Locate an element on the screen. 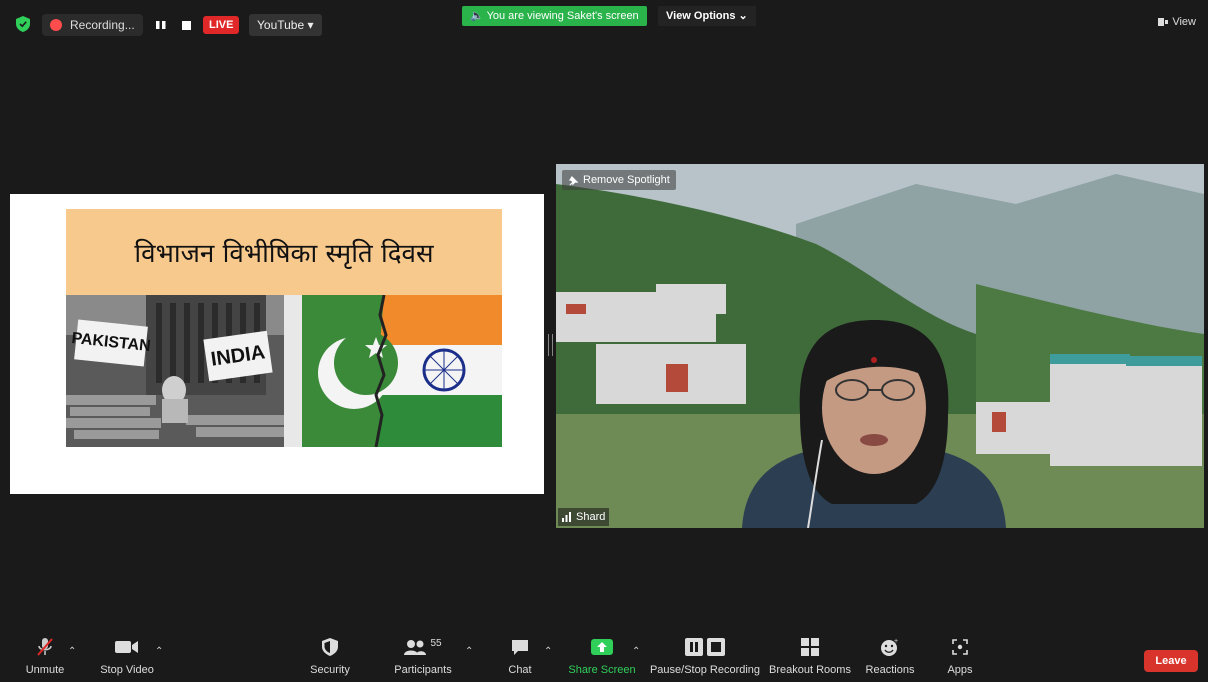 The width and height of the screenshot is (1208, 682). unmute-button: Unmute is located at coordinates (45, 658).